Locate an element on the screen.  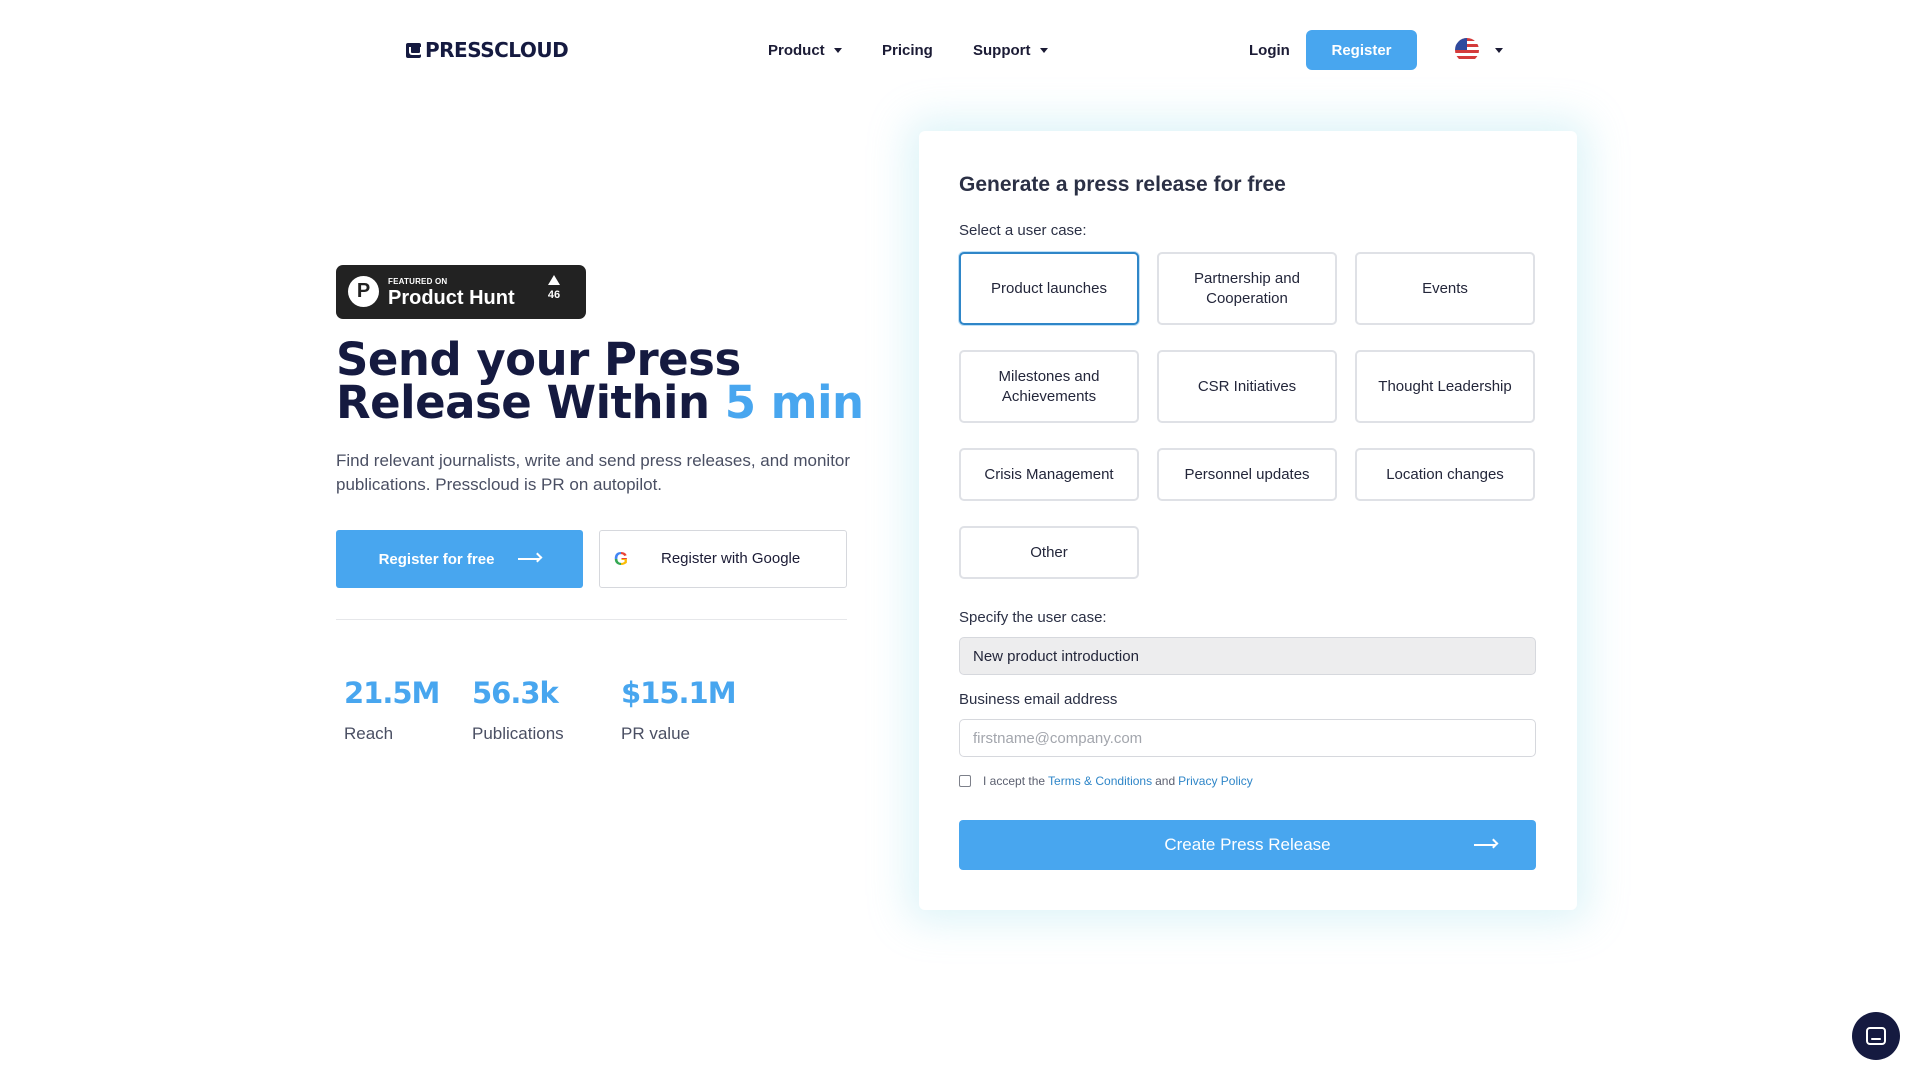
nav-product-label: Product is located at coordinates (796, 50).